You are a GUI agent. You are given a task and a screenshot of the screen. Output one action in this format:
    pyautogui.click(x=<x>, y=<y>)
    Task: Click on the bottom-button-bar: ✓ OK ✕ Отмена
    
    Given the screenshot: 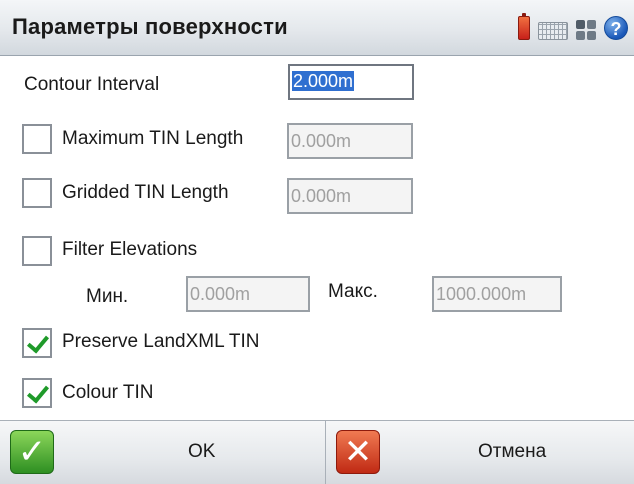 What is the action you would take?
    pyautogui.click(x=317, y=452)
    